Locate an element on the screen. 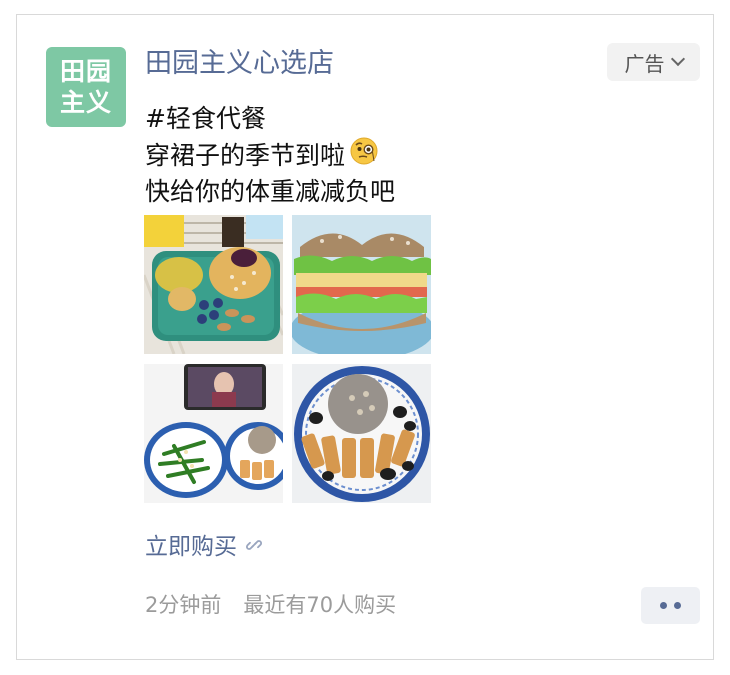 The image size is (730, 675). chevron-down-icon is located at coordinates (677, 59).